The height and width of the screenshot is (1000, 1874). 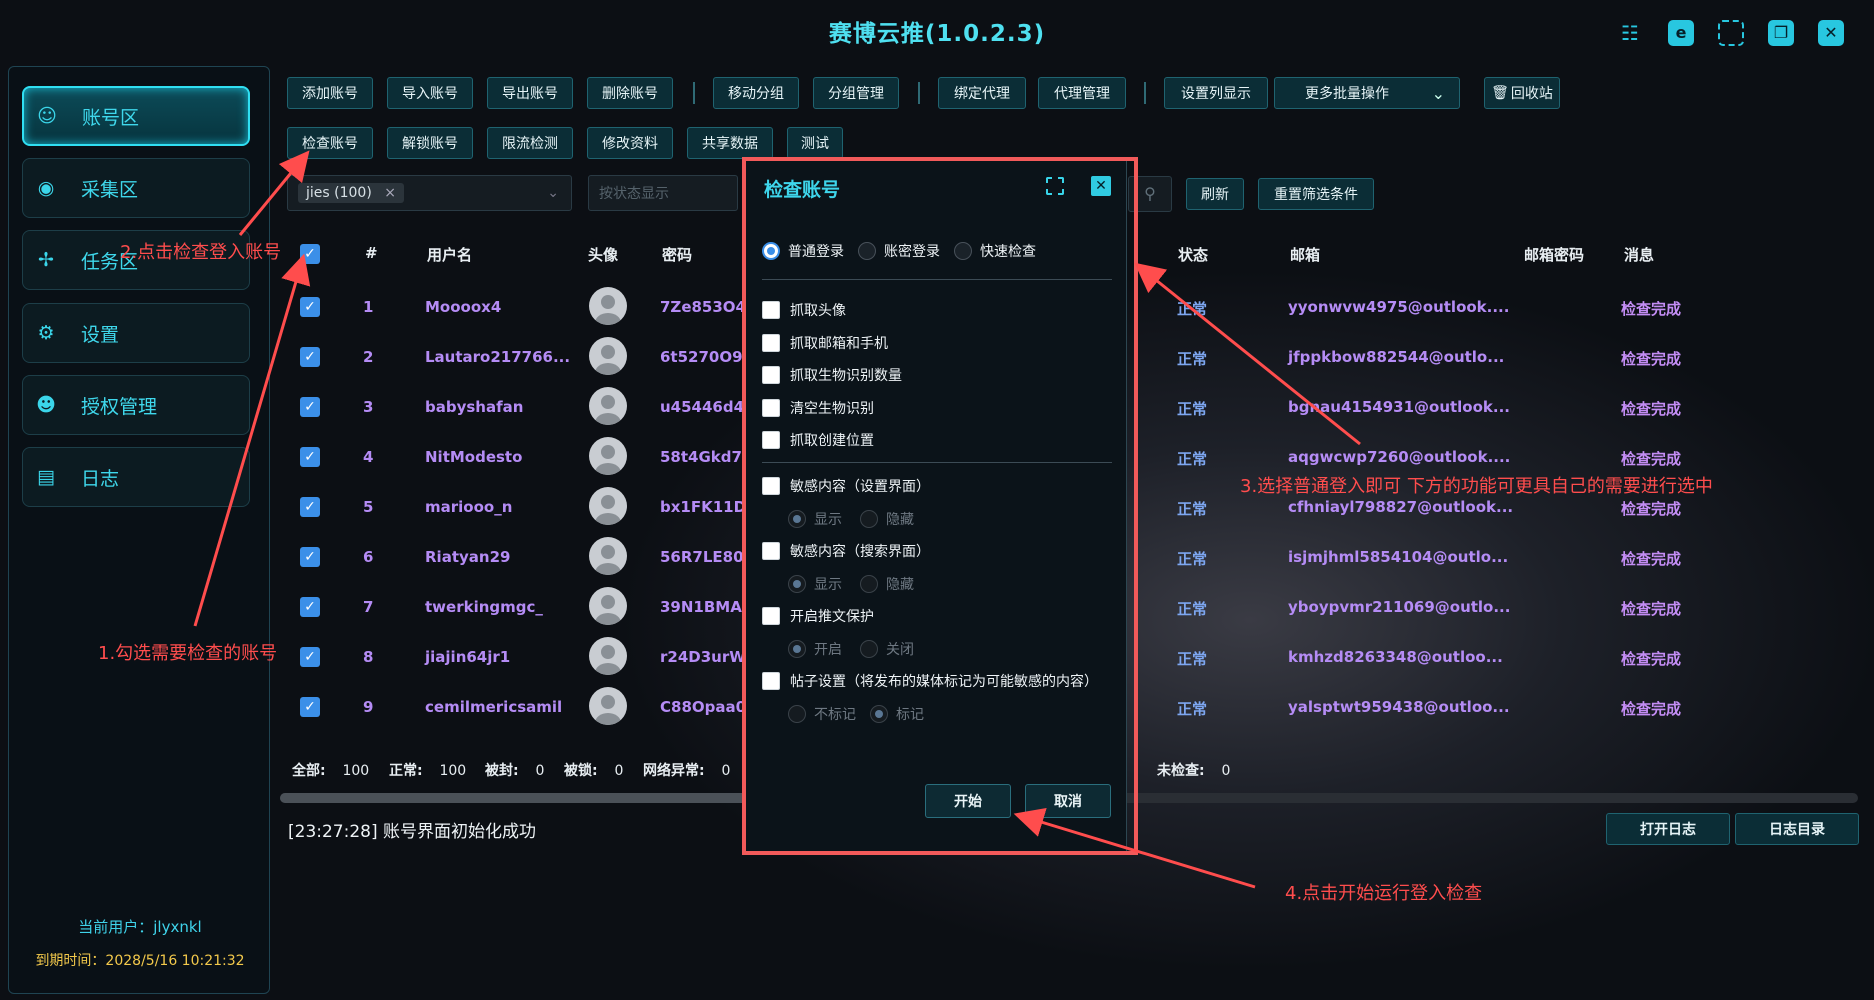 What do you see at coordinates (188, 653) in the screenshot?
I see `annotation-1: 1.勾选需要检查的账号` at bounding box center [188, 653].